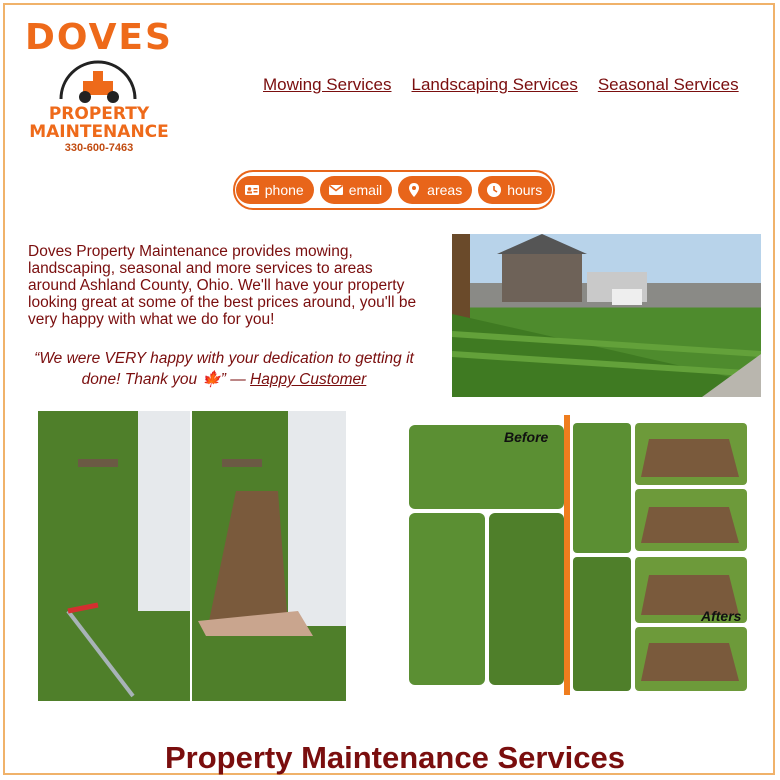  I want to click on map-pin-icon, so click(414, 190).